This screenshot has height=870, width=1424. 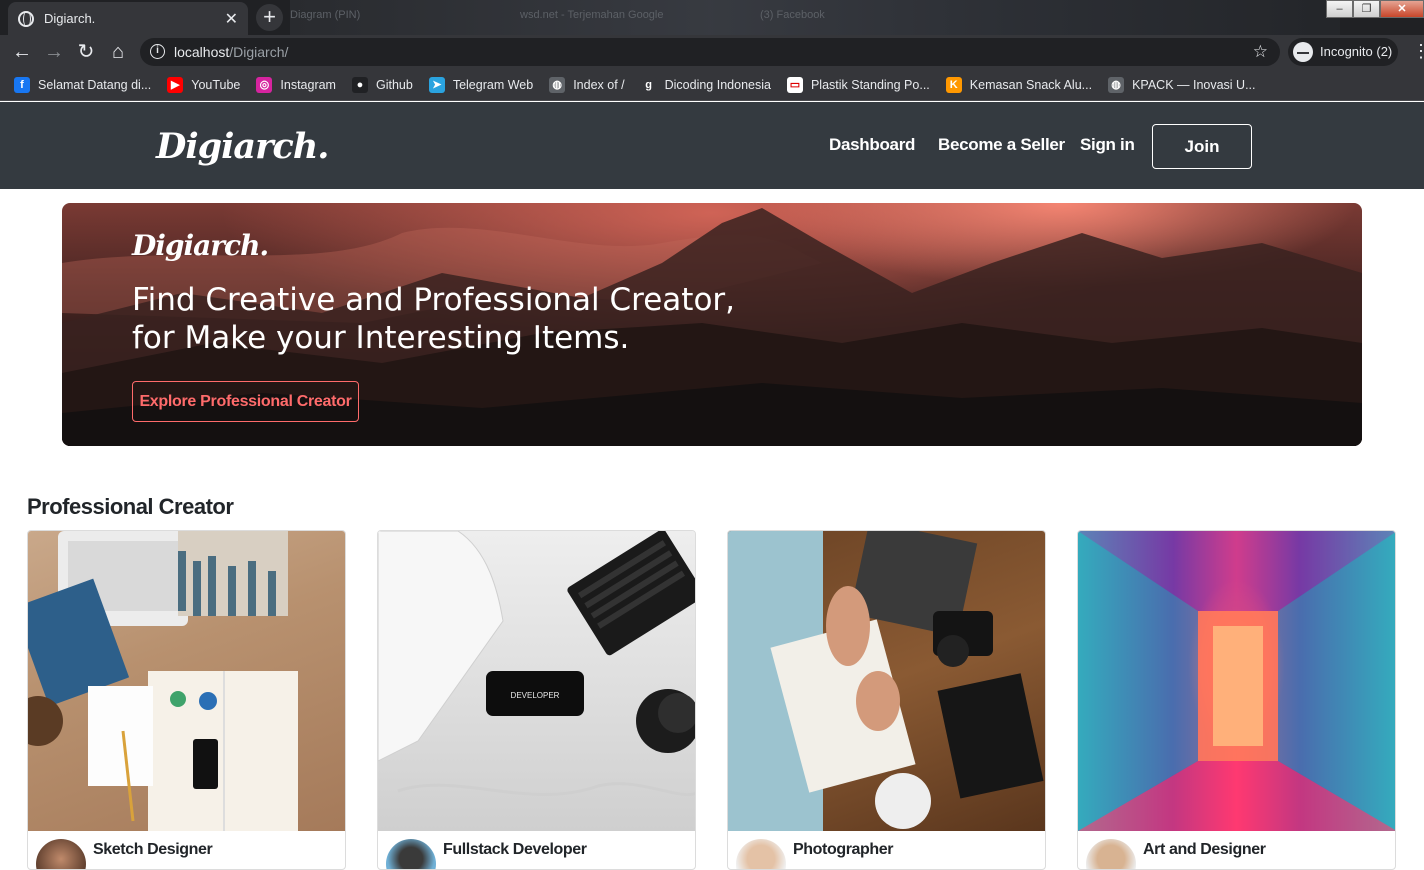 I want to click on nav-dashboard: Dashboard, so click(x=872, y=145).